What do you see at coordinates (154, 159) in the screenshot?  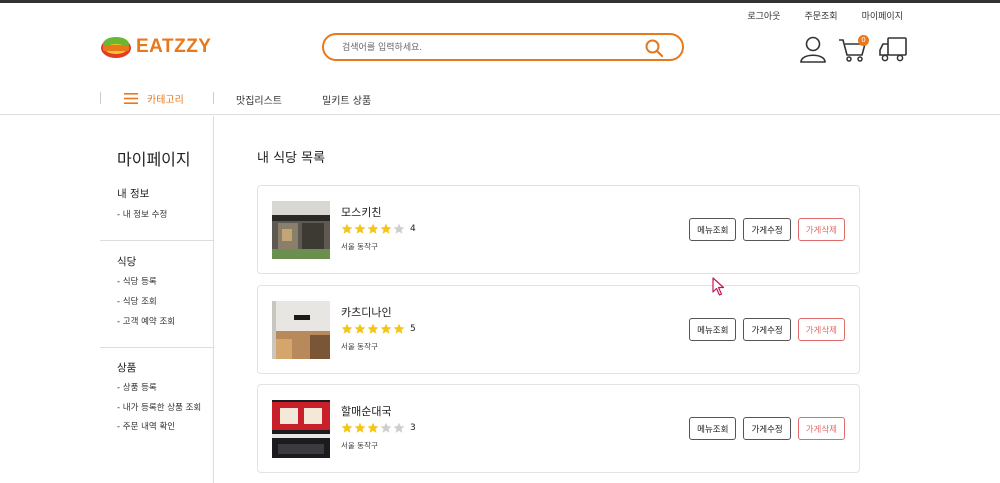 I see `sidebar-title: 마이페이지` at bounding box center [154, 159].